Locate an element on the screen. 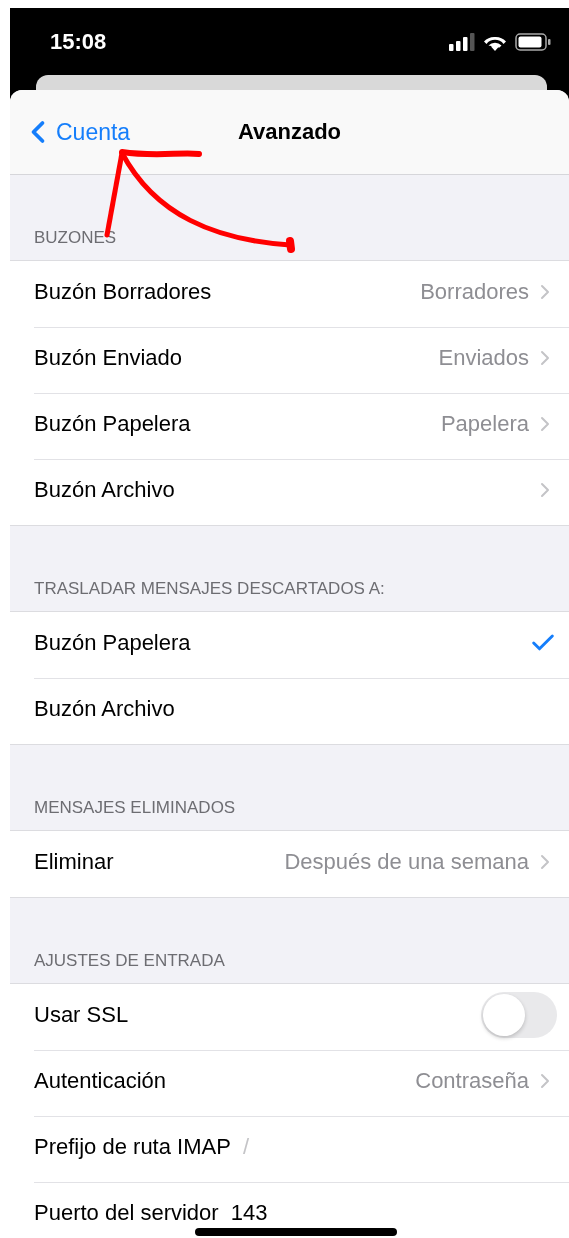 The image size is (569, 1238). section-header: TRASLADAR MENSAJES DESCARTADOS A: is located at coordinates (209, 589).